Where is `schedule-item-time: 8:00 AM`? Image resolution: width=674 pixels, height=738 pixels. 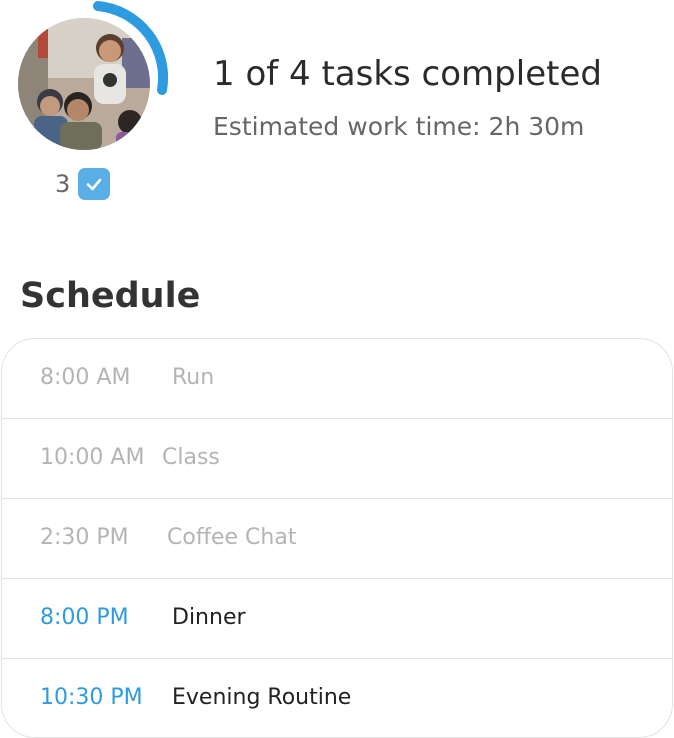 schedule-item-time: 8:00 AM is located at coordinates (85, 377).